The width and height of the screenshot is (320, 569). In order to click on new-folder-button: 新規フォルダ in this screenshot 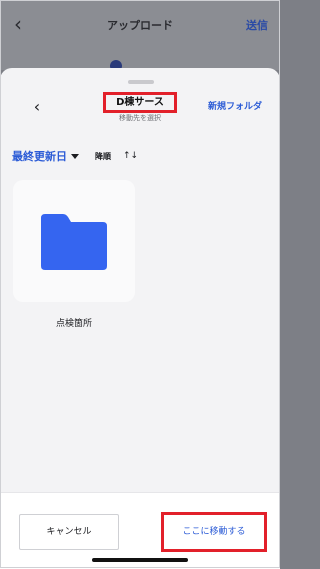, I will do `click(235, 105)`.